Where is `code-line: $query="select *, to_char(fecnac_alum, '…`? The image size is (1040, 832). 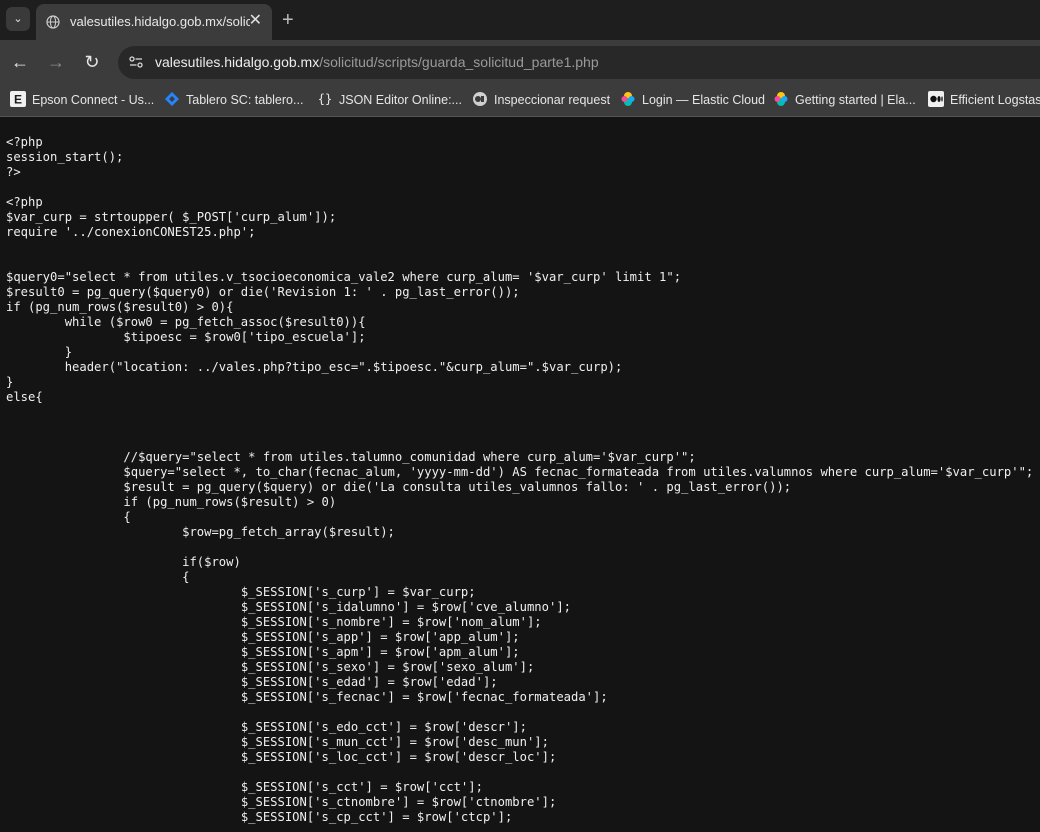 code-line: $query="select *, to_char(fecnac_alum, '… is located at coordinates (520, 472).